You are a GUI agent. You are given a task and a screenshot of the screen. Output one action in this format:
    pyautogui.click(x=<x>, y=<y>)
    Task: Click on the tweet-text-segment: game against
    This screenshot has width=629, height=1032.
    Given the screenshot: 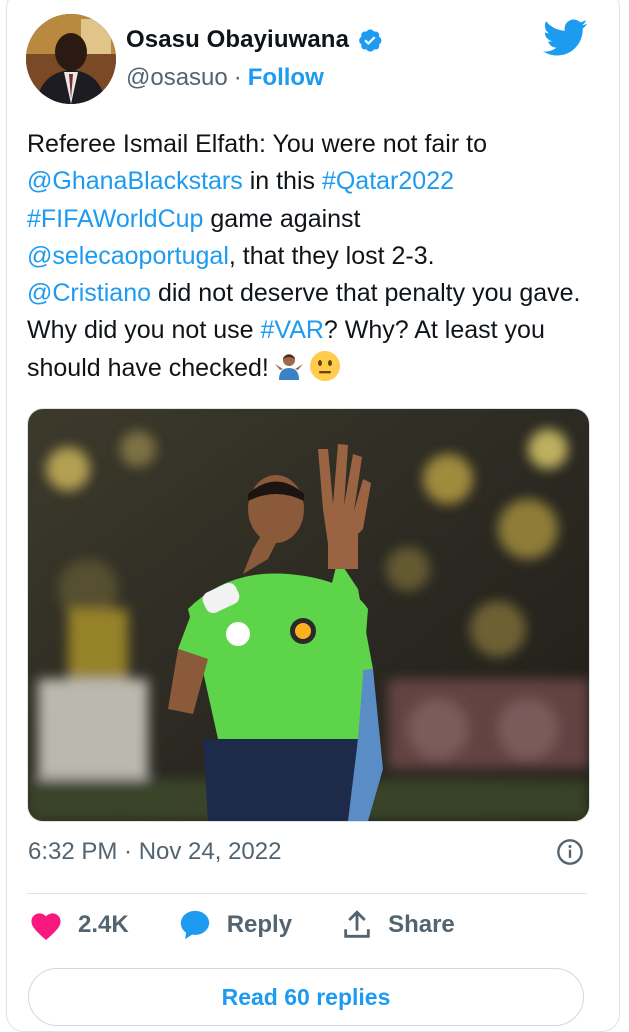 What is the action you would take?
    pyautogui.click(x=282, y=218)
    